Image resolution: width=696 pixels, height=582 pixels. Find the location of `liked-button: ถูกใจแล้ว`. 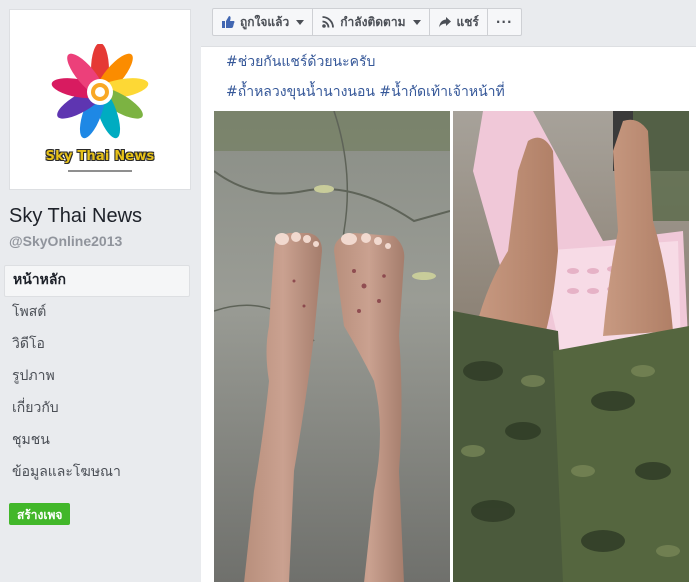

liked-button: ถูกใจแล้ว is located at coordinates (263, 22).